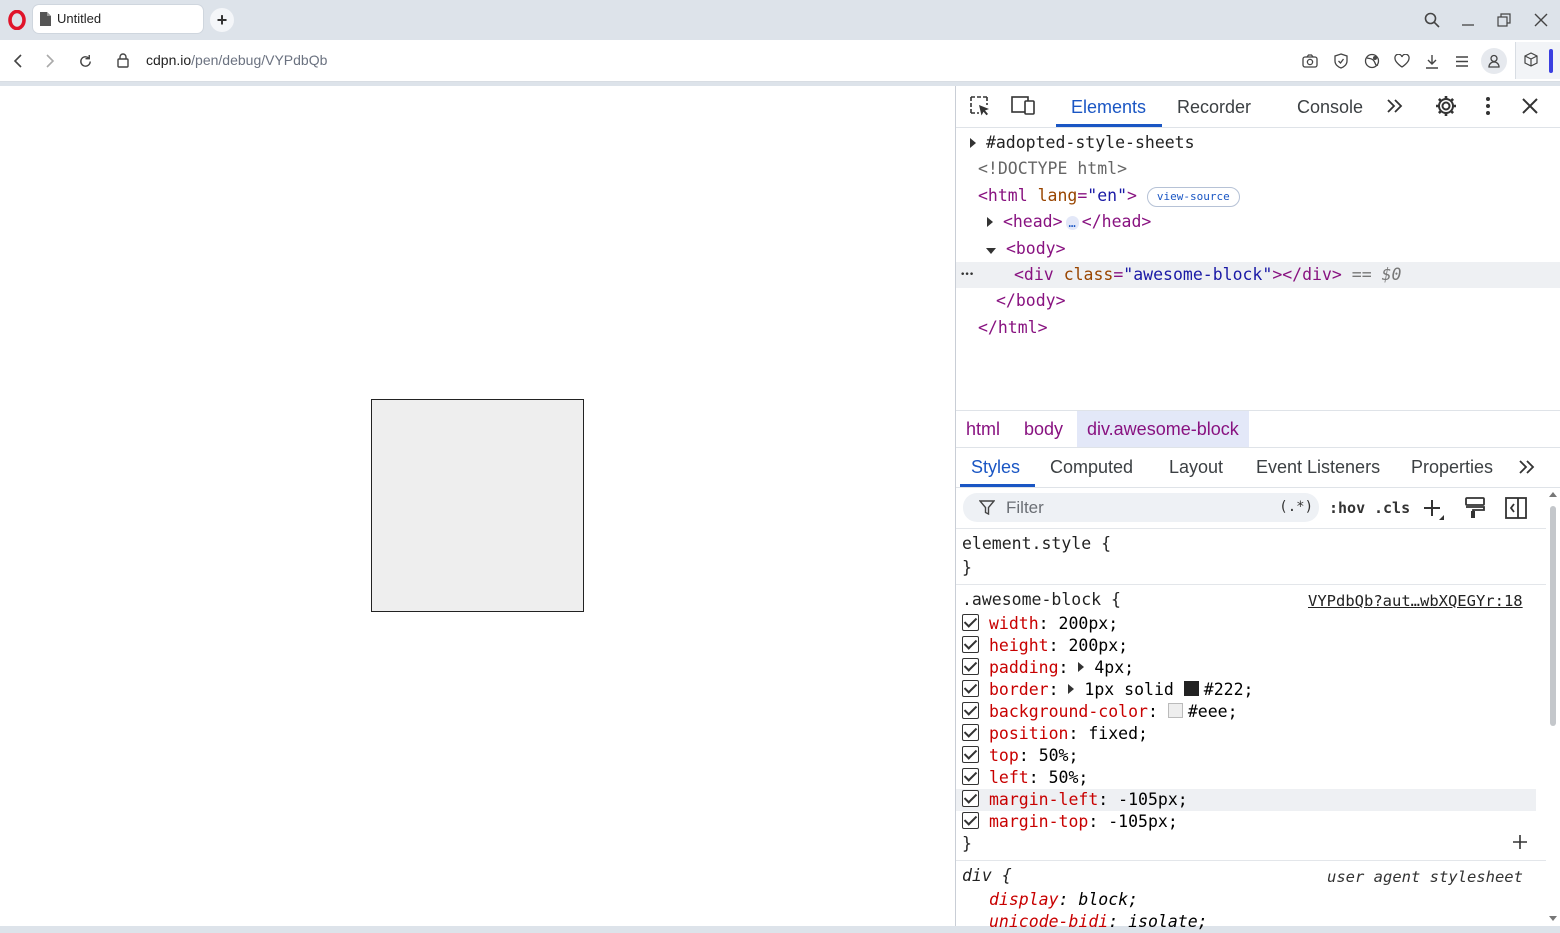 The height and width of the screenshot is (933, 1560). Describe the element at coordinates (1541, 20) in the screenshot. I see `close-window-button` at that location.